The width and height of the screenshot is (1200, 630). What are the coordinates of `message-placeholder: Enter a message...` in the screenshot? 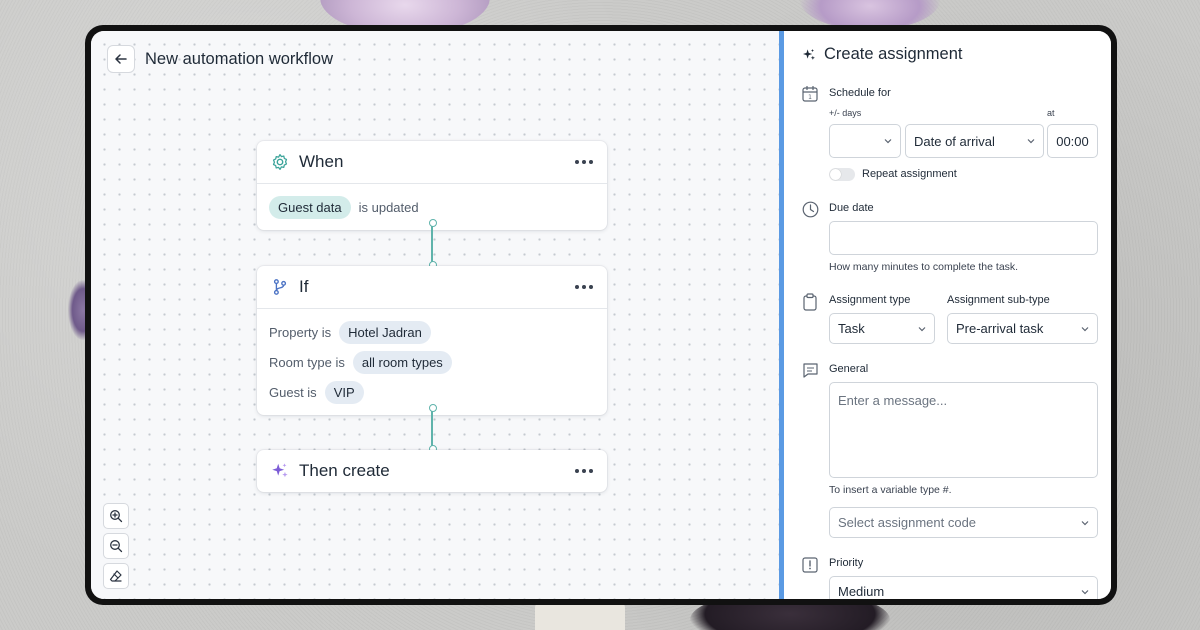 It's located at (893, 400).